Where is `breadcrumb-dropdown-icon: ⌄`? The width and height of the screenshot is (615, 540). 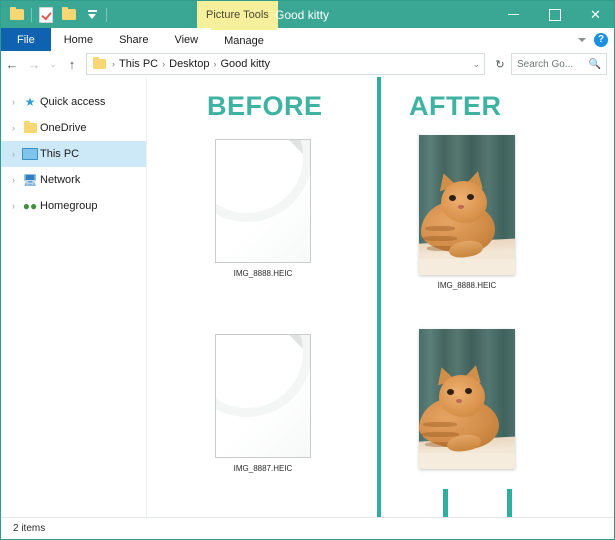
breadcrumb-dropdown-icon: ⌄ is located at coordinates (476, 64).